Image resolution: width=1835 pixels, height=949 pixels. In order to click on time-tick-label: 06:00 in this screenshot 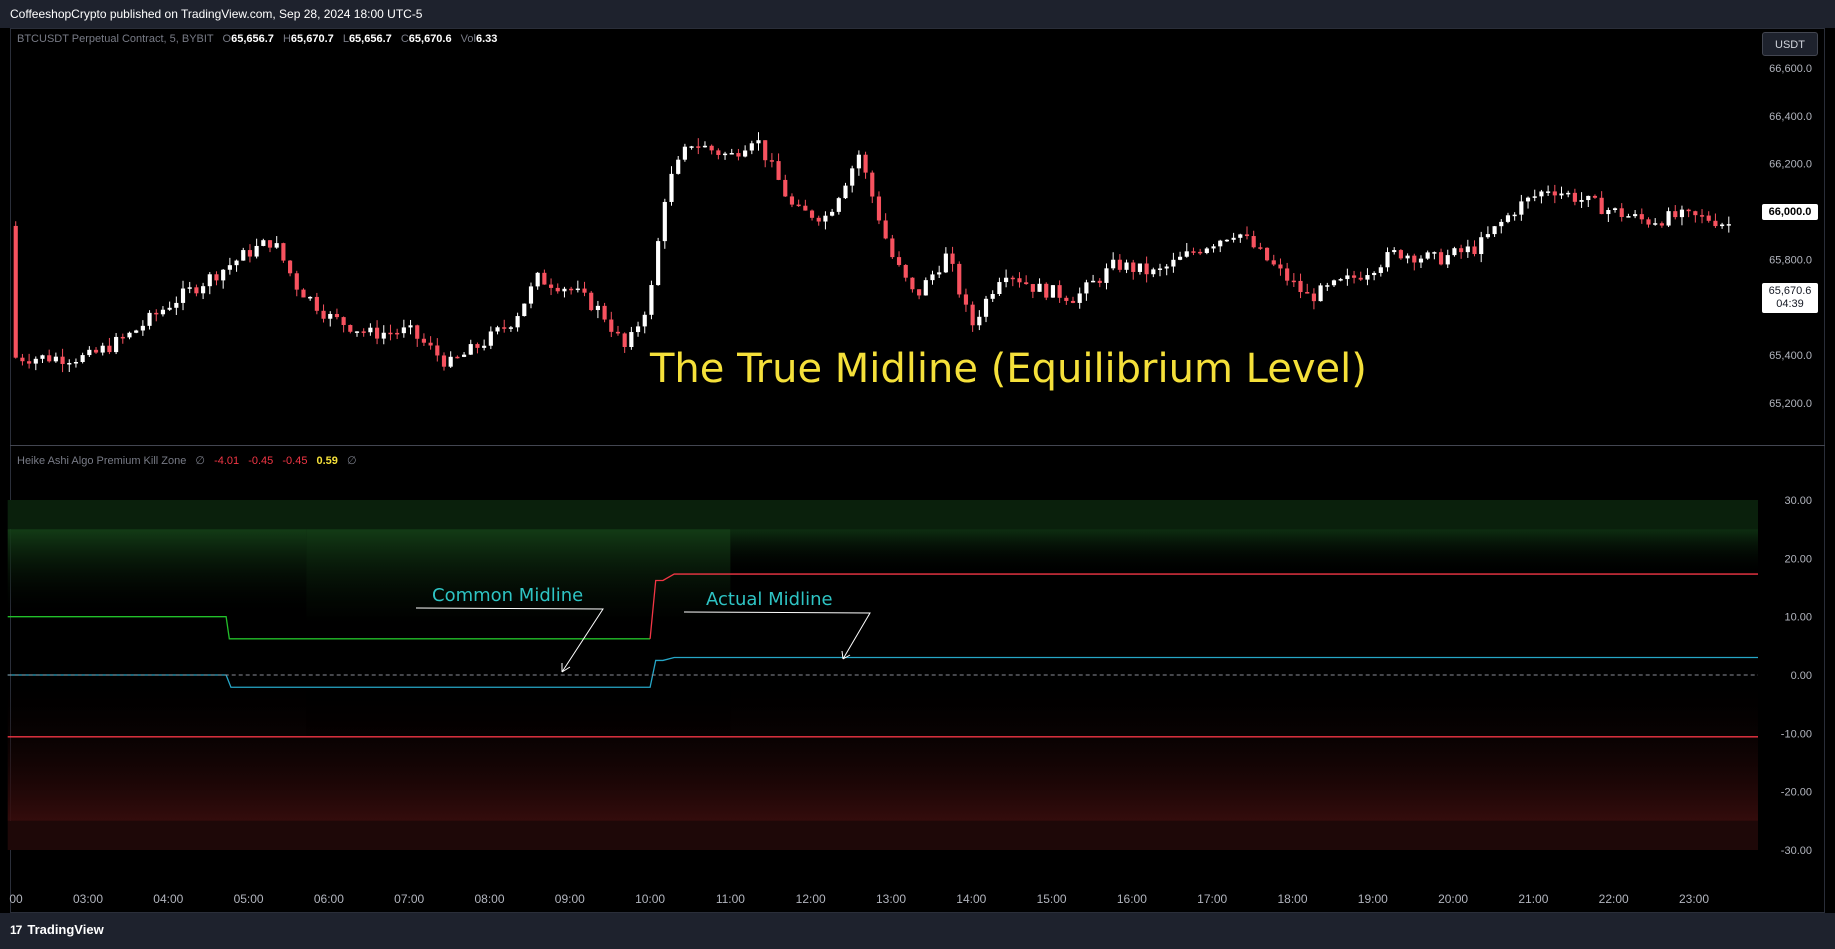, I will do `click(329, 899)`.